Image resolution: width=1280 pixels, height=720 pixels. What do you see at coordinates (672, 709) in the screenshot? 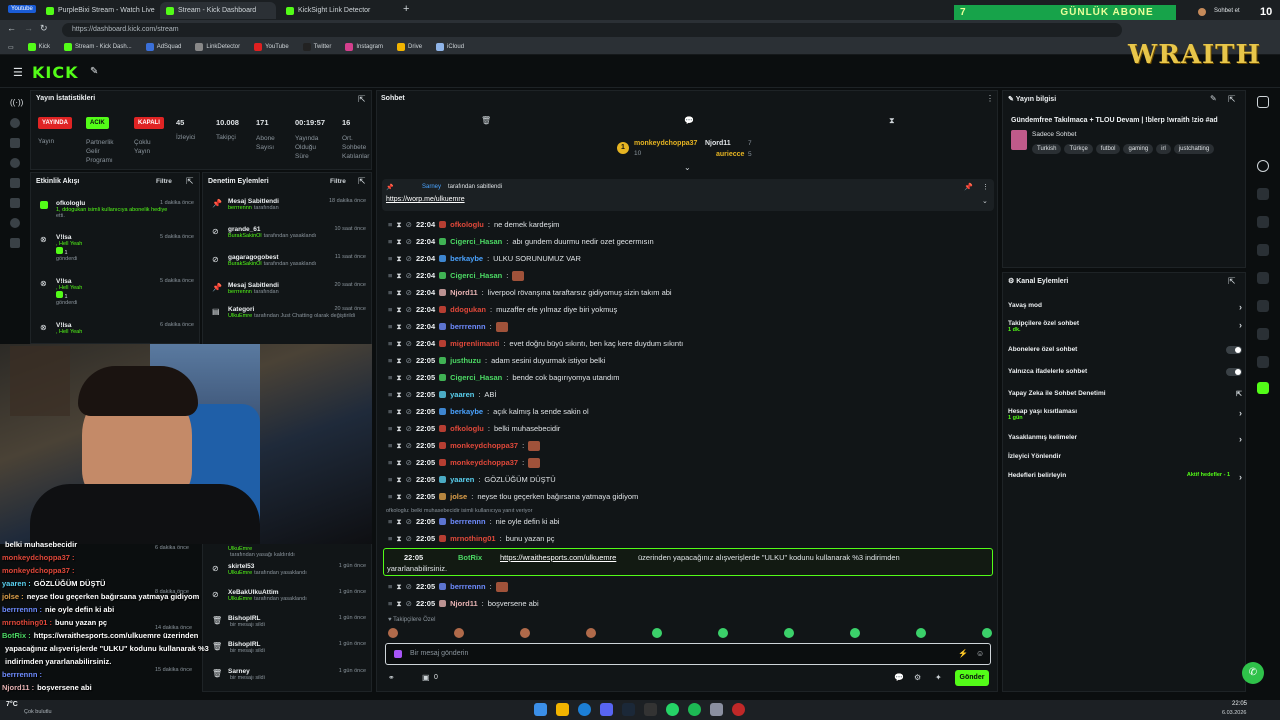
I see `whatsapp-icon` at bounding box center [672, 709].